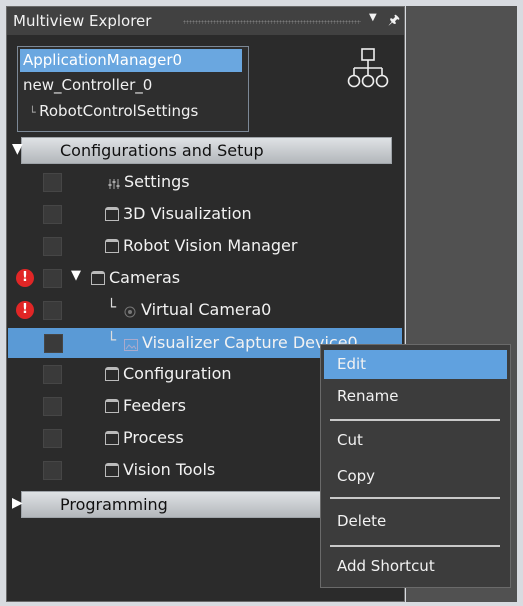 The height and width of the screenshot is (606, 523). I want to click on panel-titlebar: Multiview Explorer ▼ 🖈, so click(205, 21).